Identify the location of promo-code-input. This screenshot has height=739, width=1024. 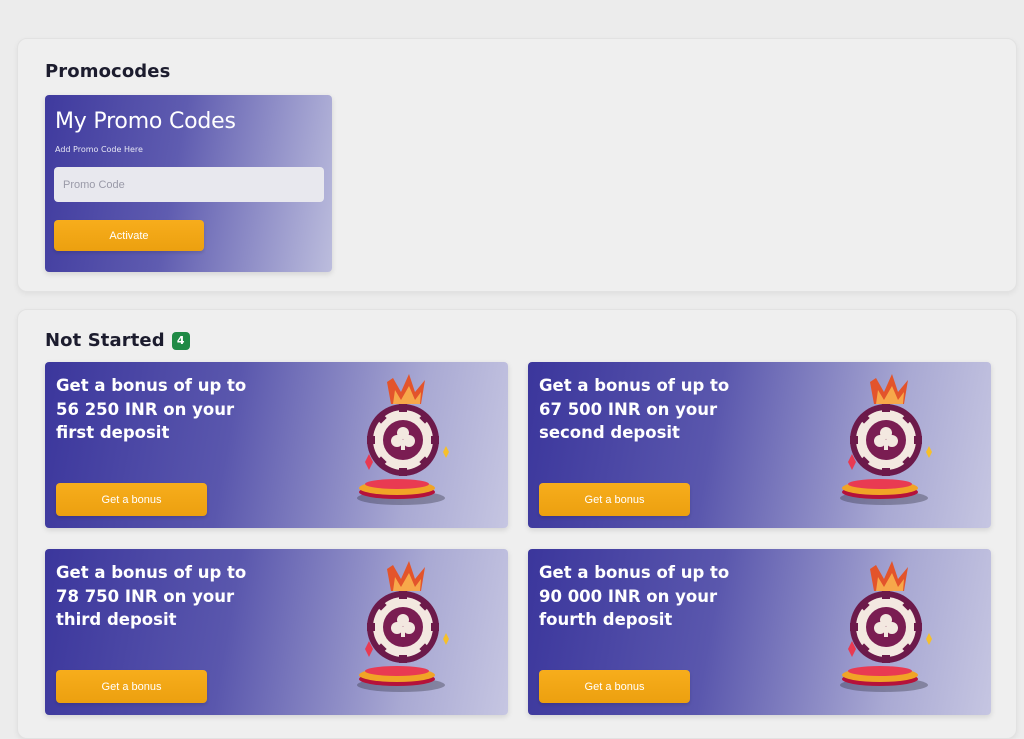
(189, 184).